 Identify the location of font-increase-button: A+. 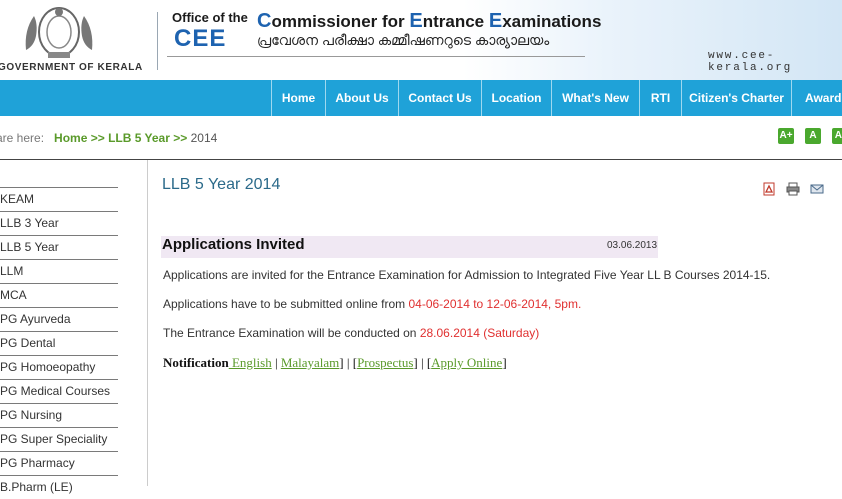
(786, 136).